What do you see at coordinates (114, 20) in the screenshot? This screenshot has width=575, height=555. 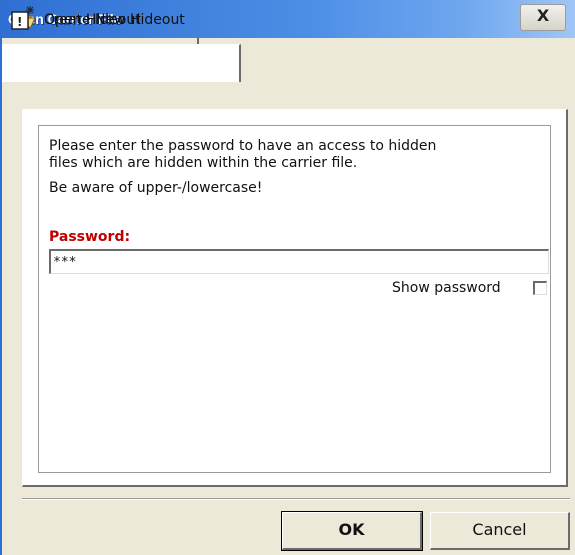 I see `tab-create-new-hideout-label: Create New Hideout` at bounding box center [114, 20].